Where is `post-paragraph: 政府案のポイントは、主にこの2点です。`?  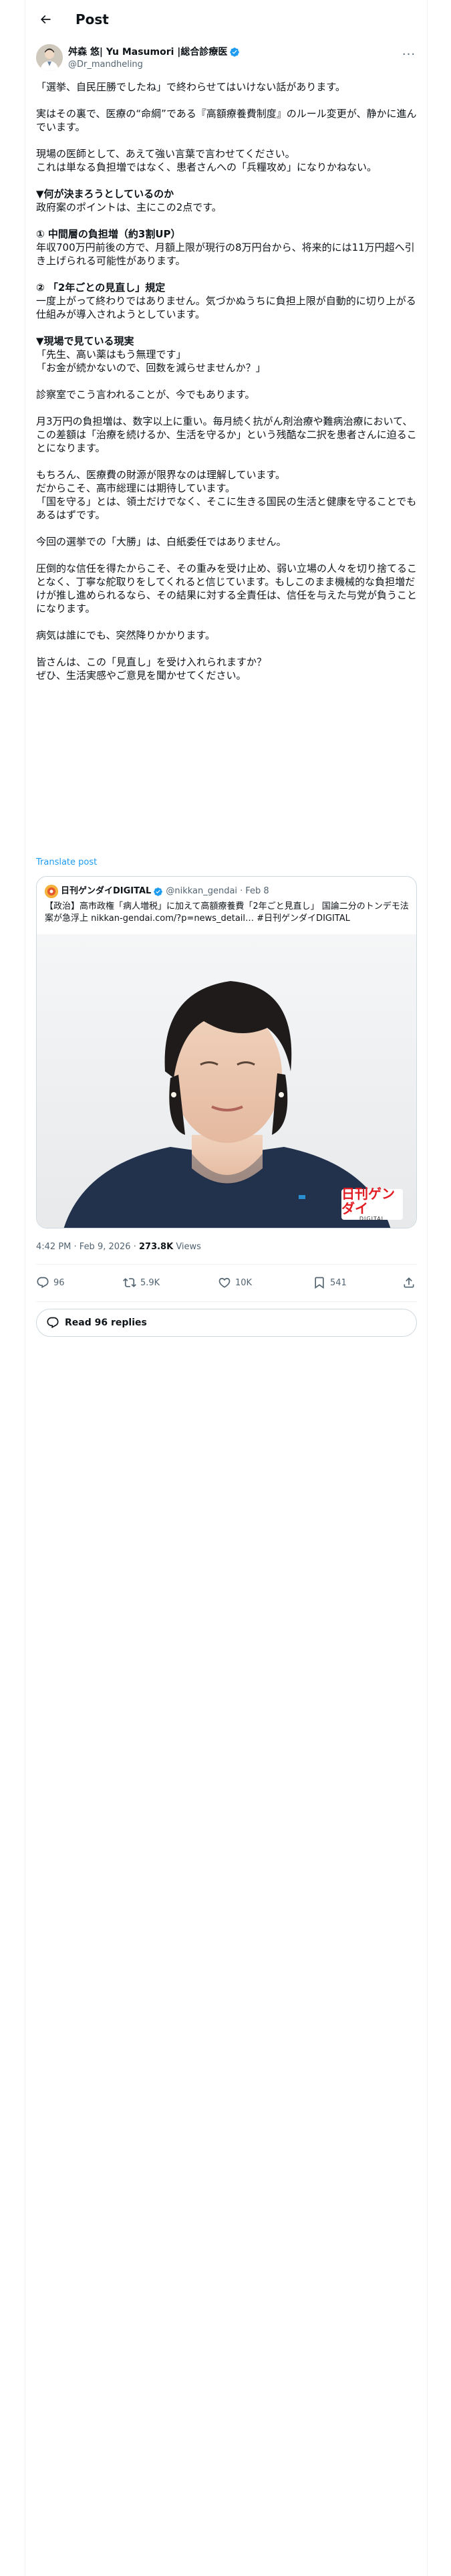 post-paragraph: 政府案のポイントは、主にこの2点です。 is located at coordinates (129, 207).